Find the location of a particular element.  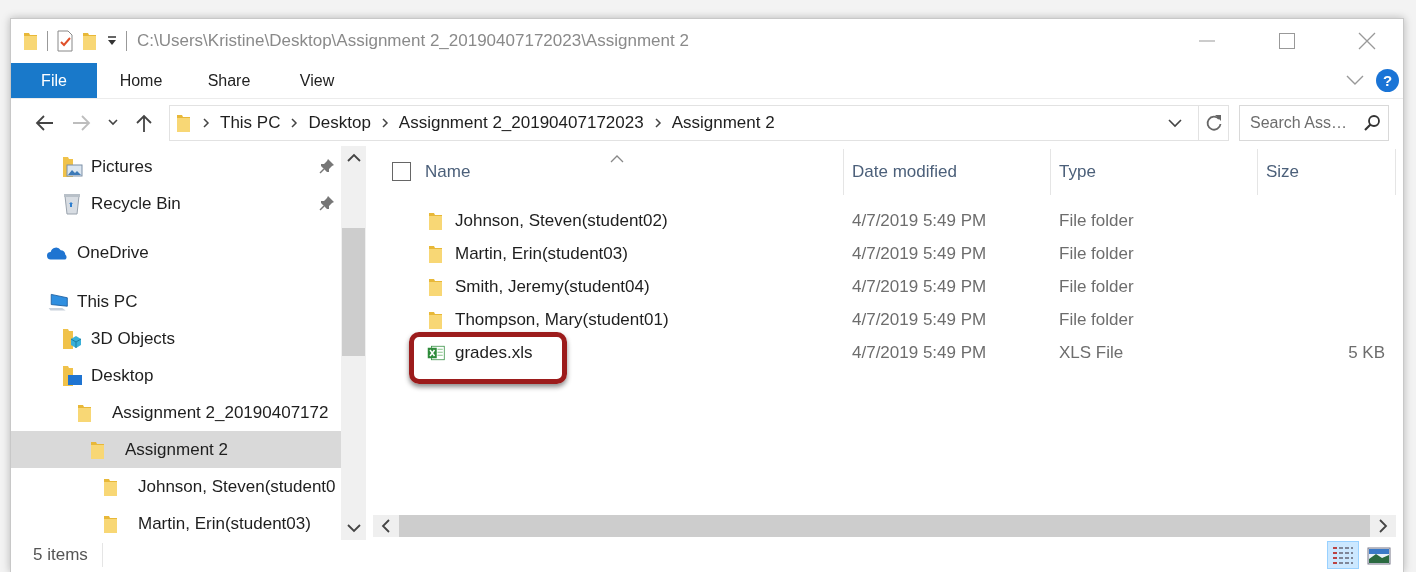

properties-icon is located at coordinates (65, 41).